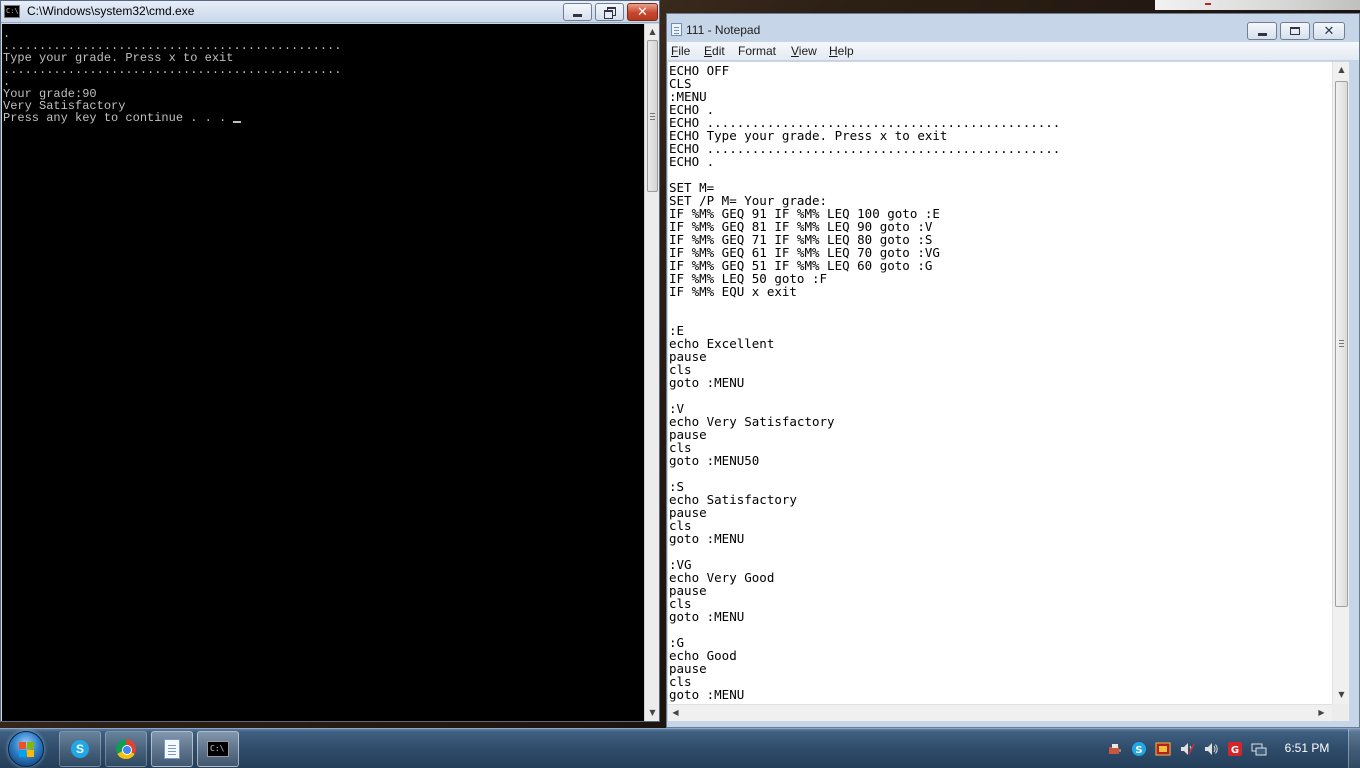 Image resolution: width=1360 pixels, height=768 pixels. Describe the element at coordinates (1259, 749) in the screenshot. I see `tray-network-icon` at that location.